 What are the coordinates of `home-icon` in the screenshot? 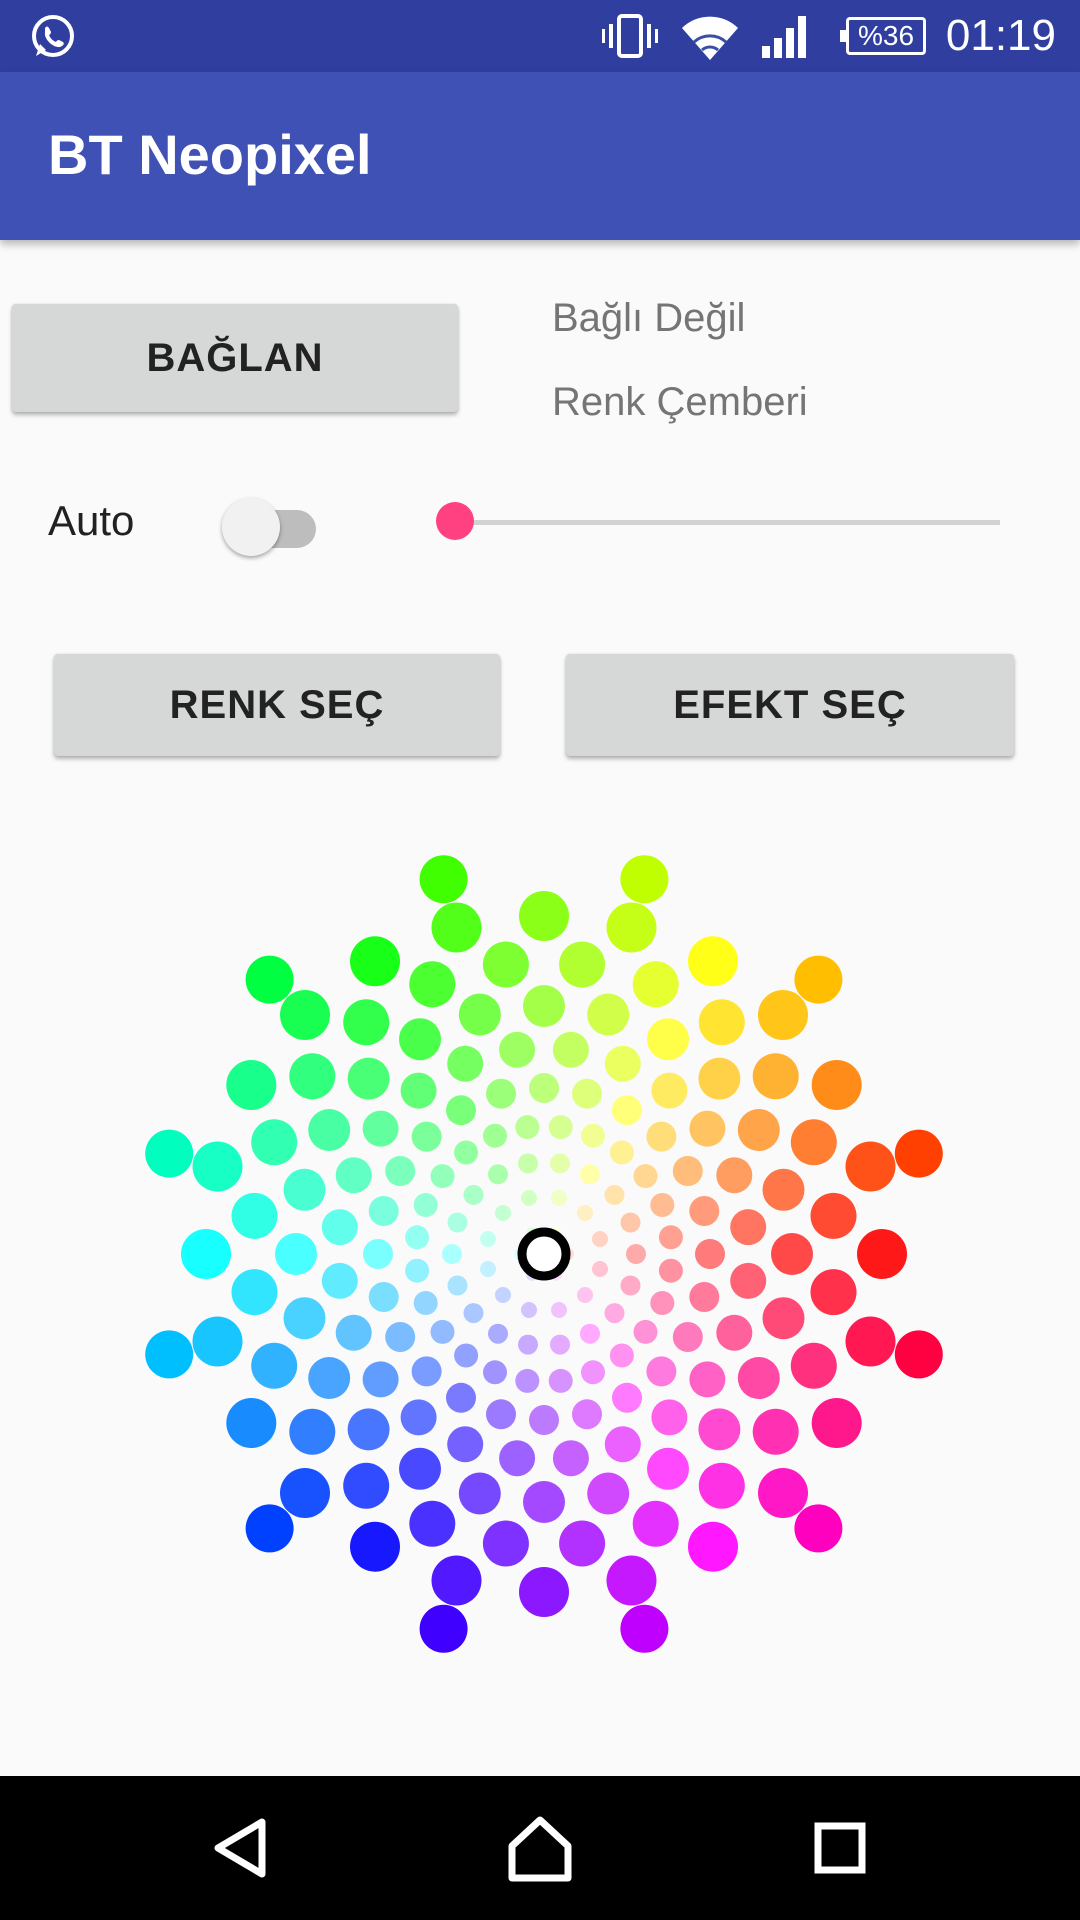 It's located at (540, 1848).